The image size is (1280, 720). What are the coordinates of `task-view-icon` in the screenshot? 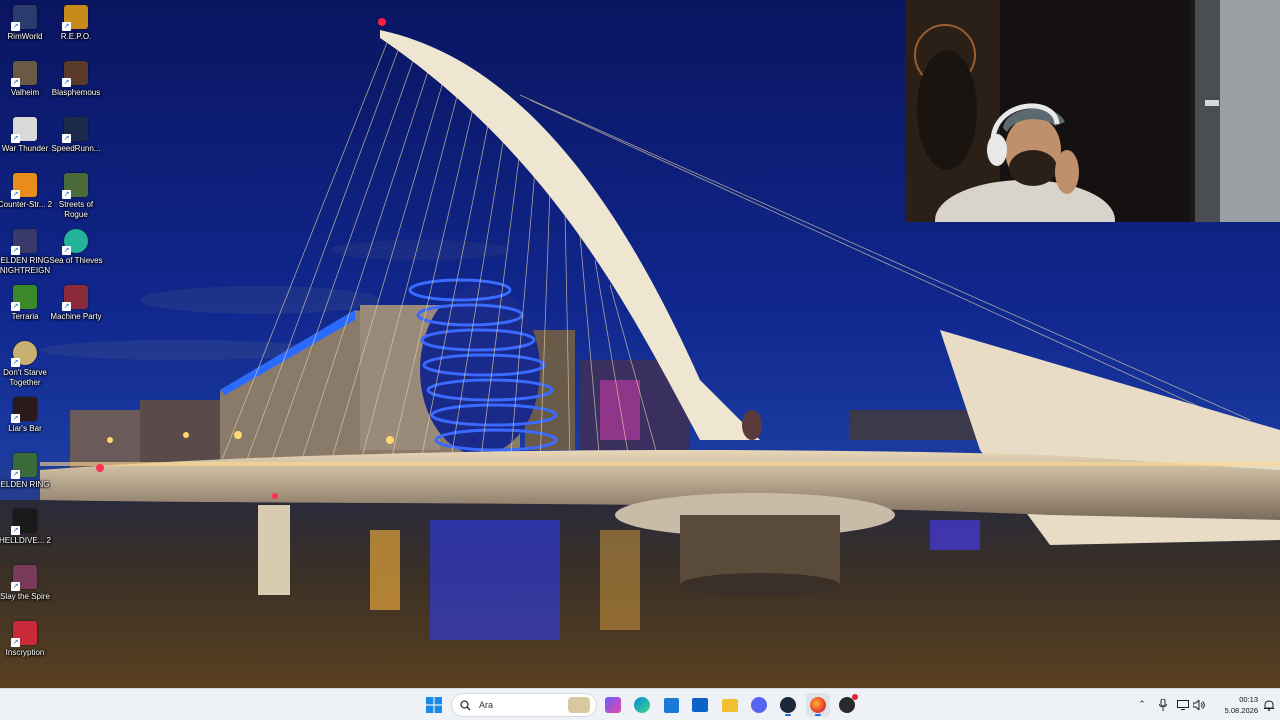 It's located at (613, 705).